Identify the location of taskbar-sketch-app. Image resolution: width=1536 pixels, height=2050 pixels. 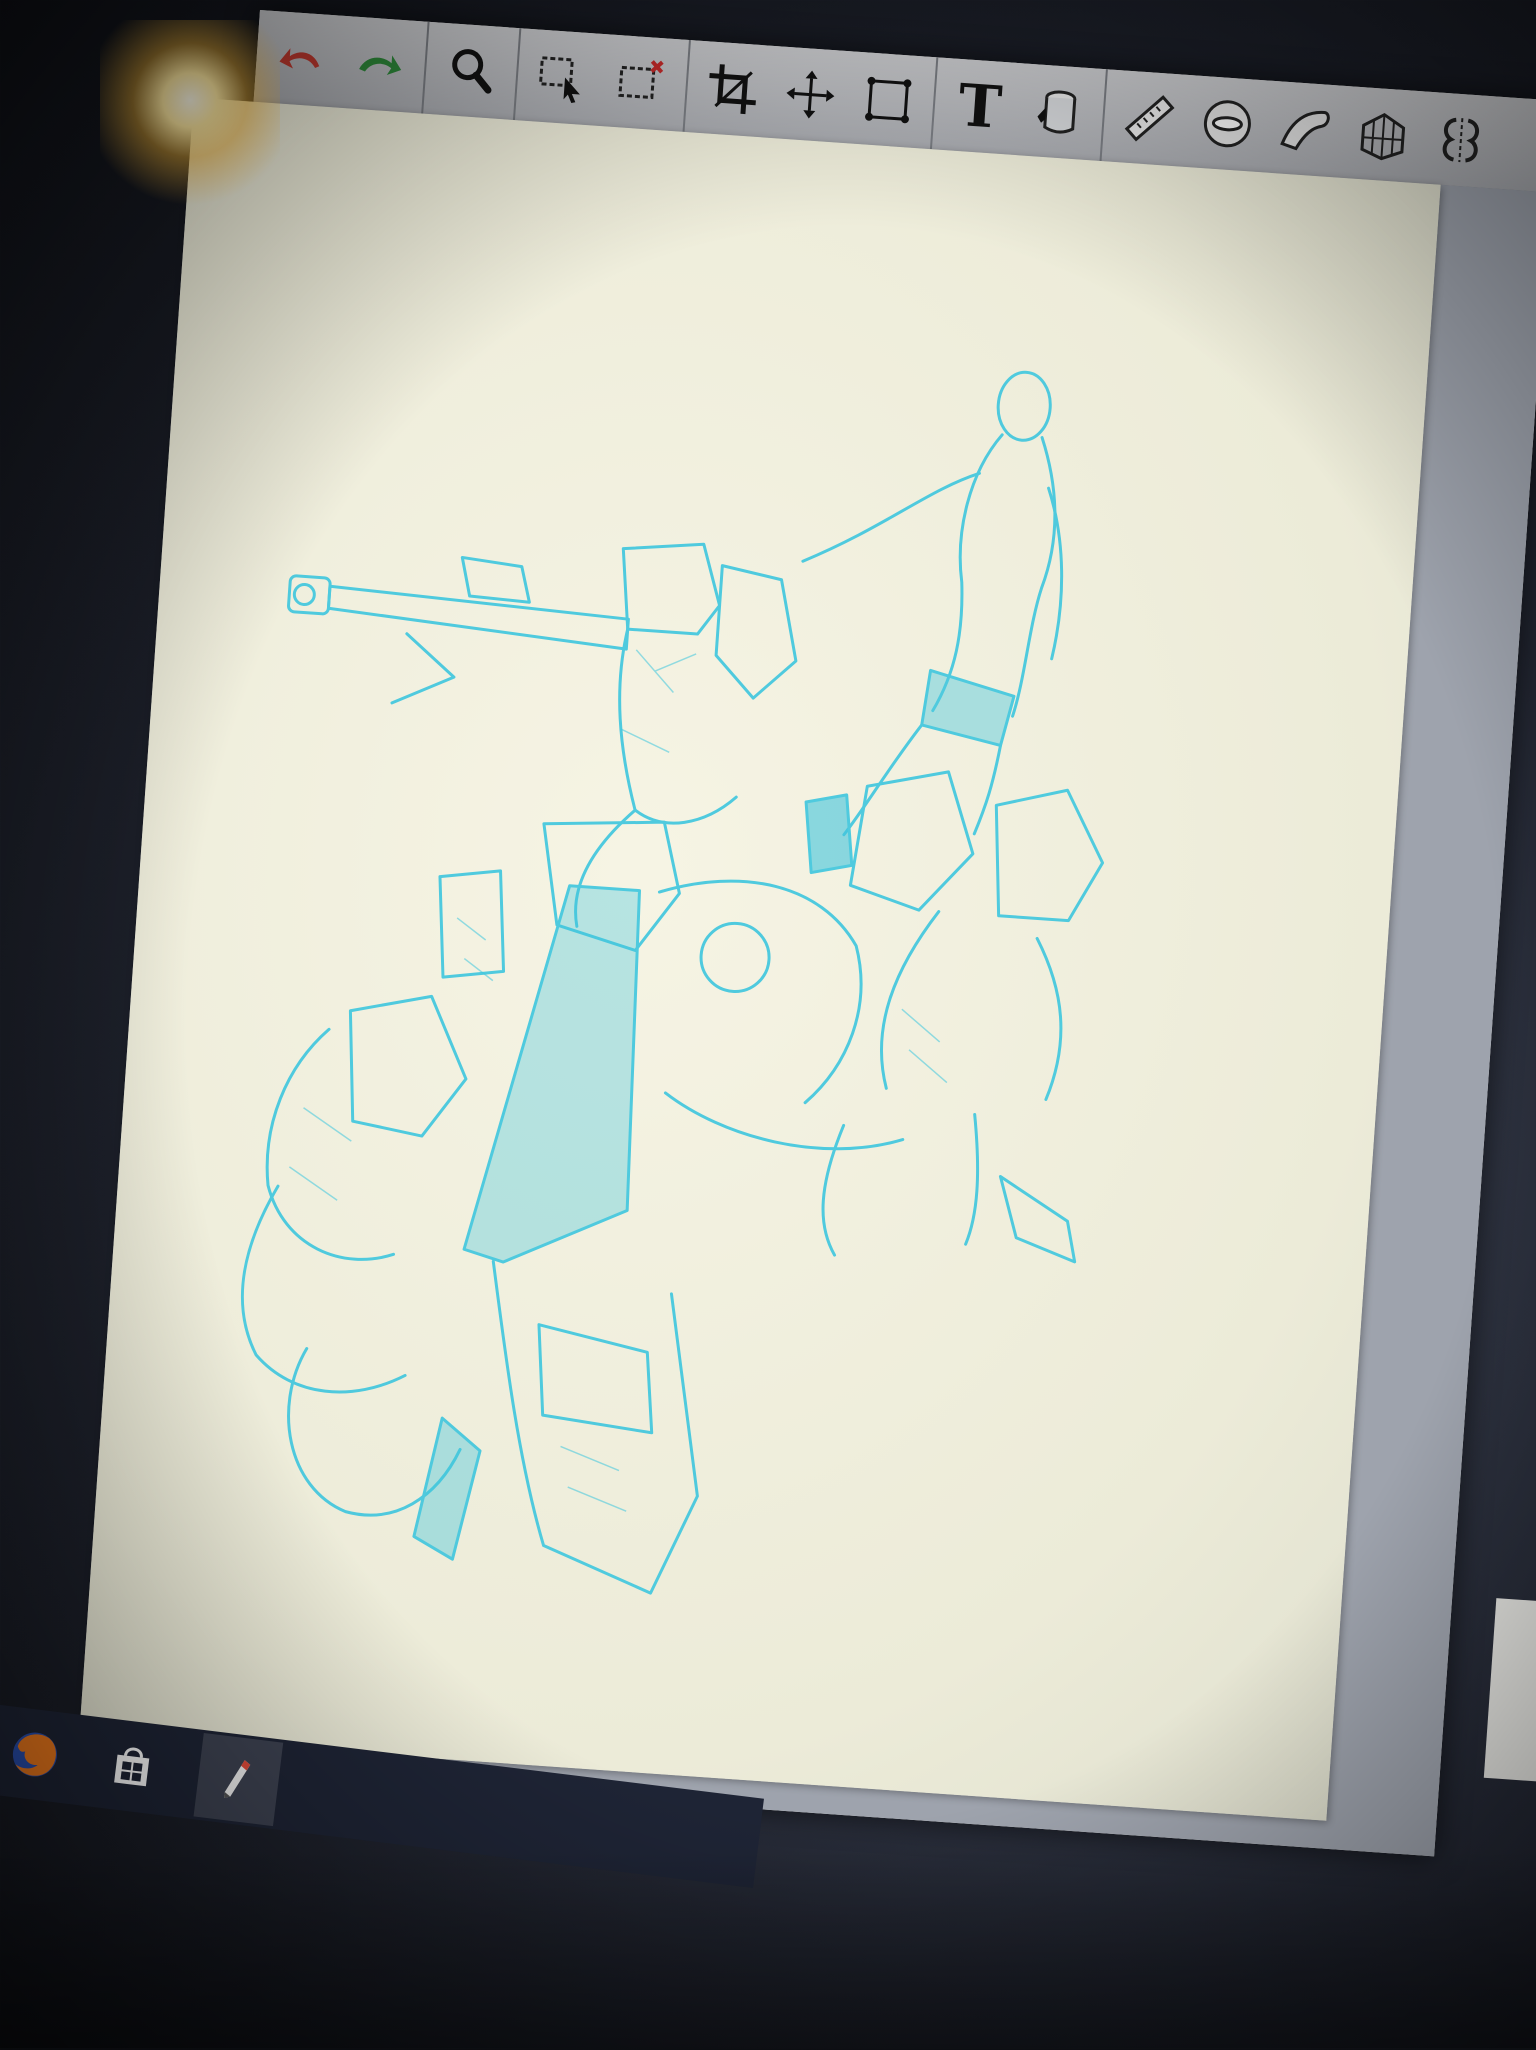
(238, 1779).